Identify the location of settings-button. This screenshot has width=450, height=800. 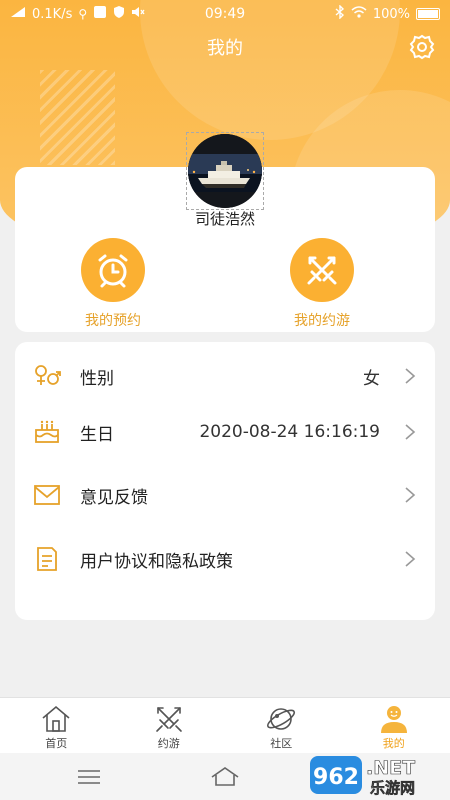
(422, 47).